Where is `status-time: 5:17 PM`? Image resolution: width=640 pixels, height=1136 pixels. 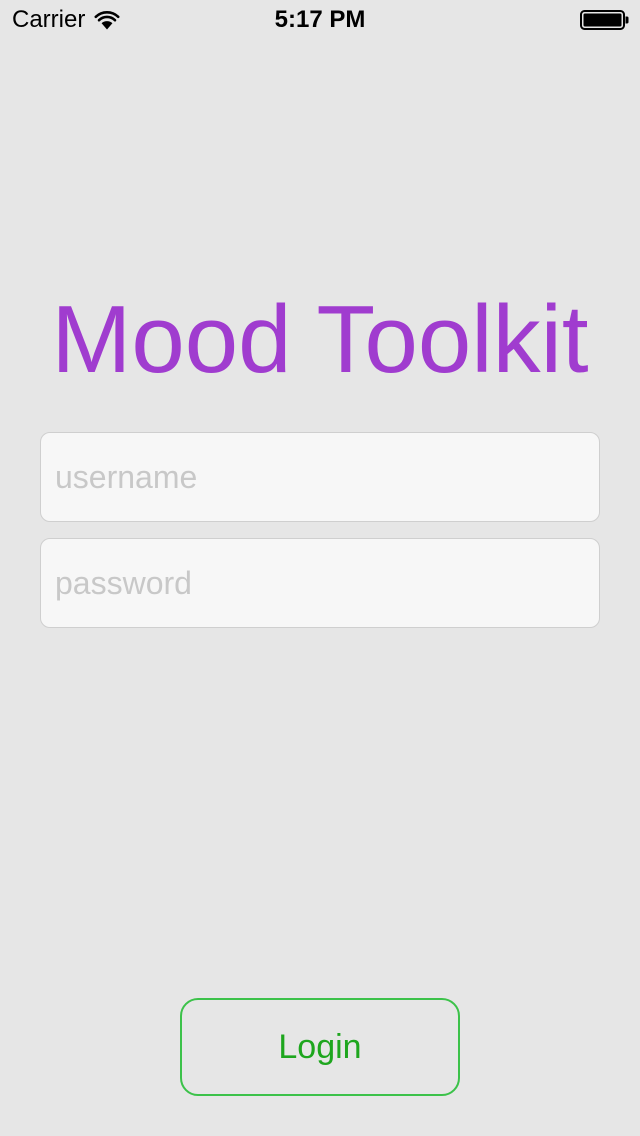
status-time: 5:17 PM is located at coordinates (320, 19).